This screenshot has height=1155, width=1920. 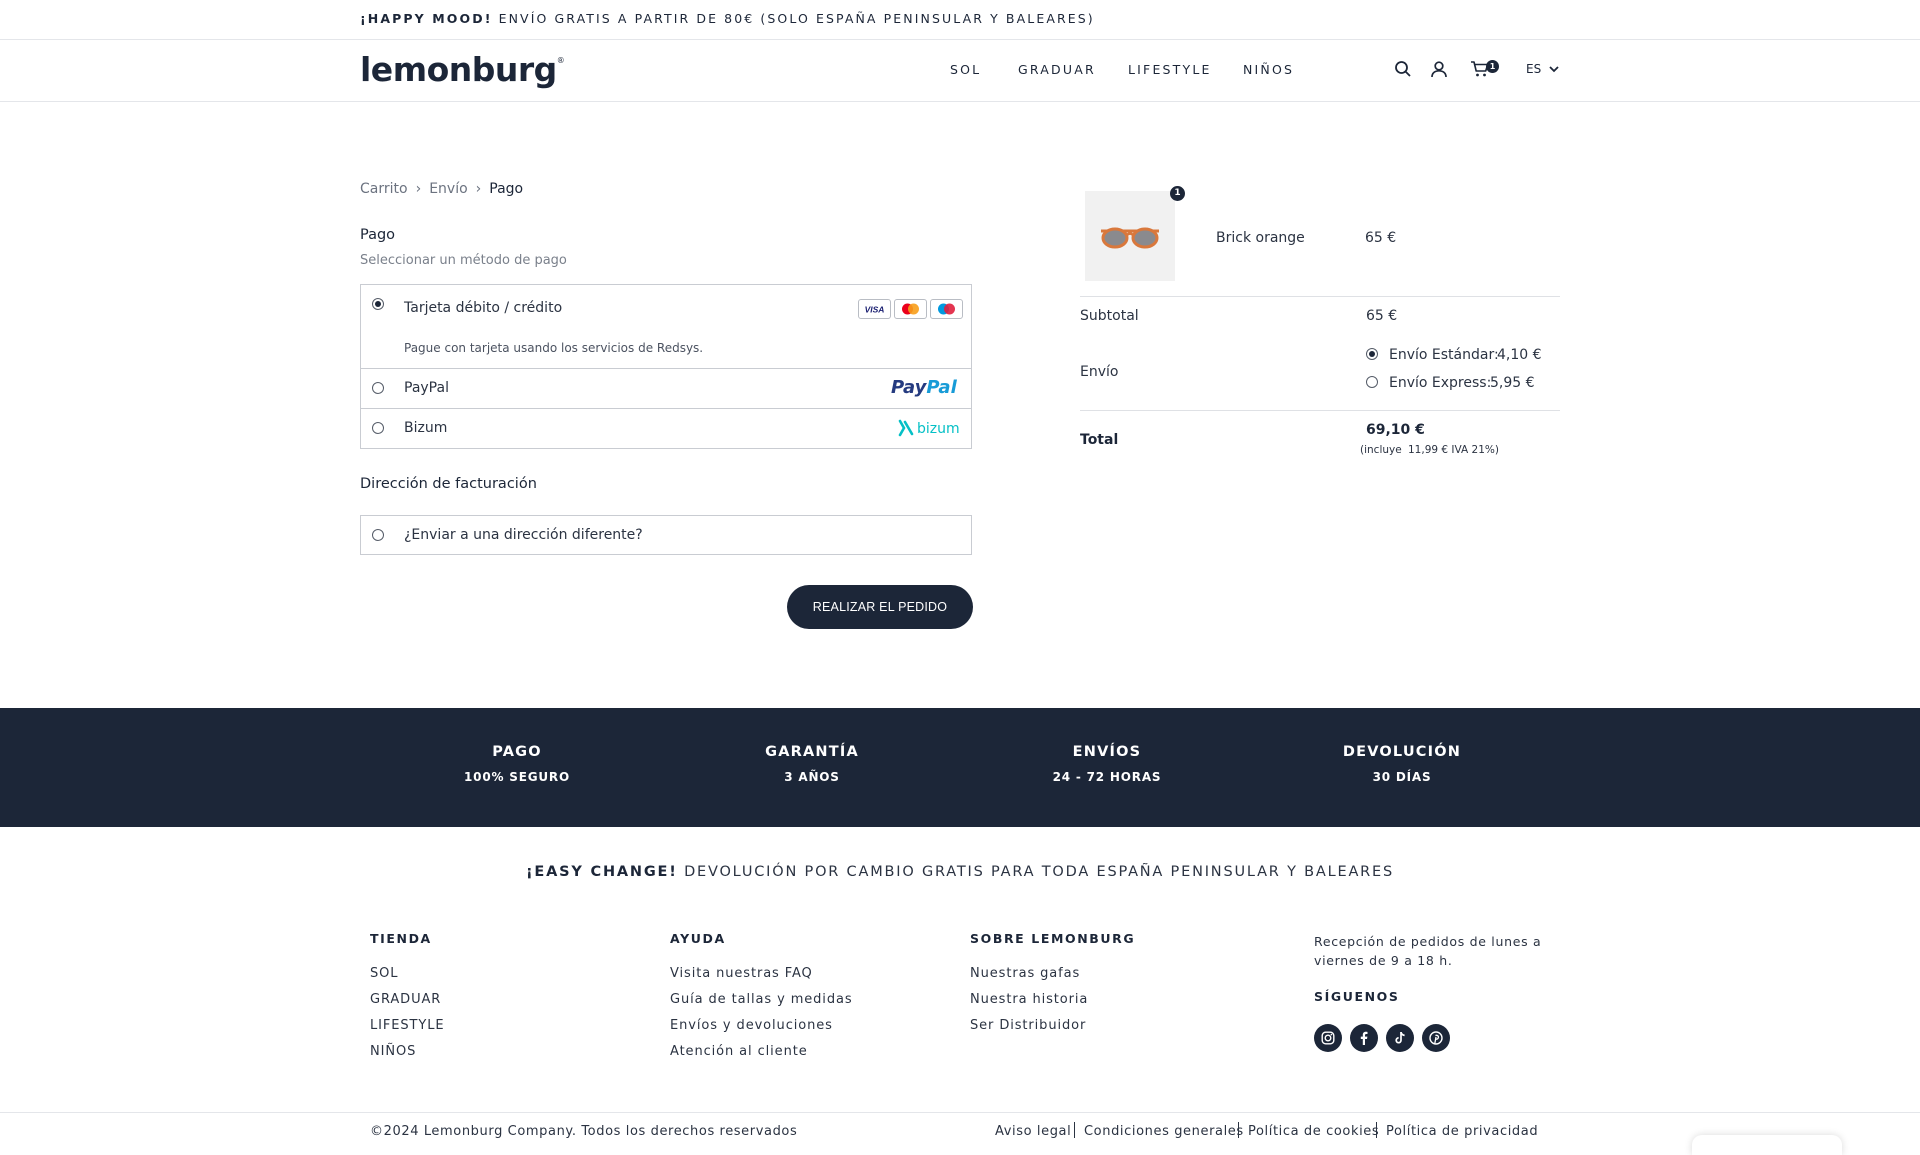 What do you see at coordinates (910, 309) in the screenshot?
I see `mastercard-icon` at bounding box center [910, 309].